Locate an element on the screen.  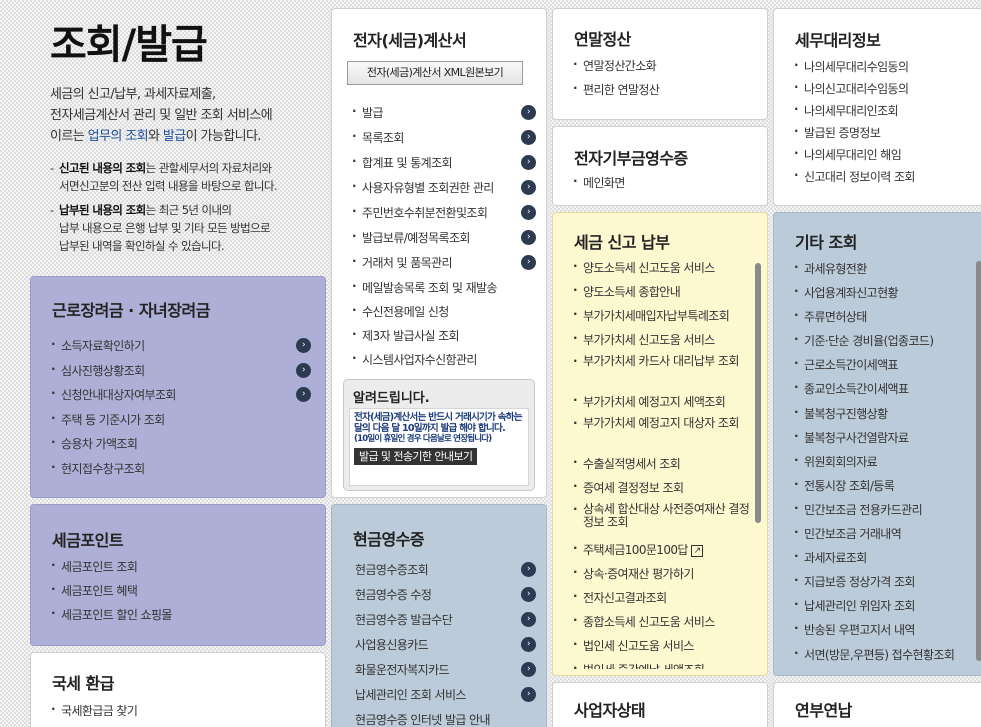
list-item: 나의신고대리수임동의 is located at coordinates (887, 91).